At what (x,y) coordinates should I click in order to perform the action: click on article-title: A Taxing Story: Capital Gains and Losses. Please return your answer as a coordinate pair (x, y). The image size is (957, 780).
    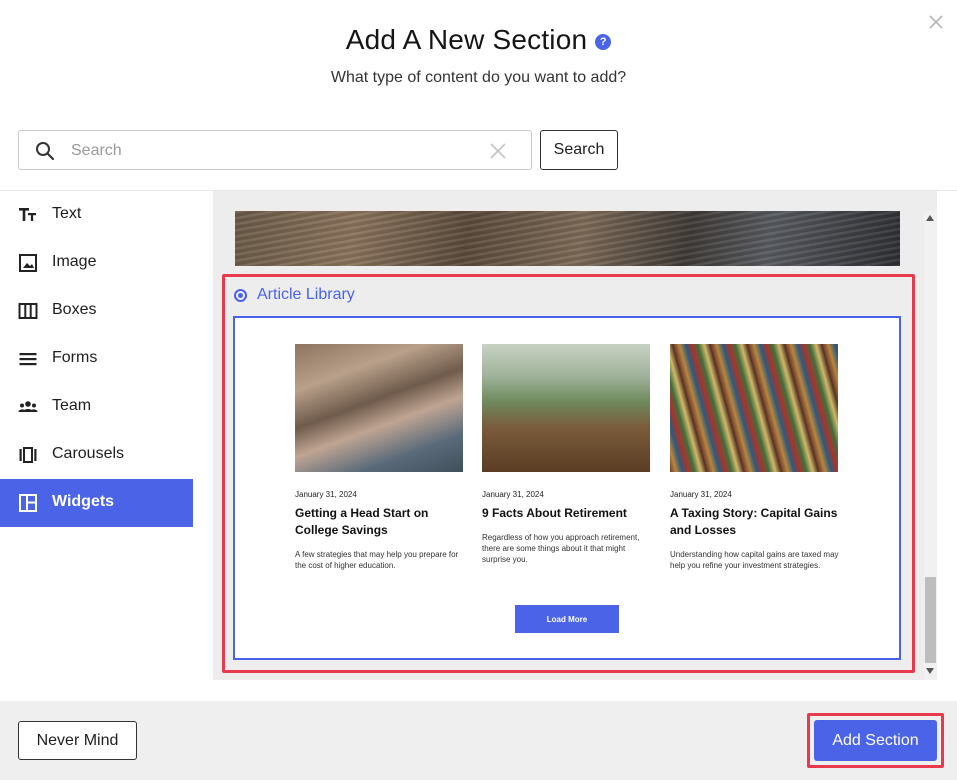
    Looking at the image, I should click on (754, 521).